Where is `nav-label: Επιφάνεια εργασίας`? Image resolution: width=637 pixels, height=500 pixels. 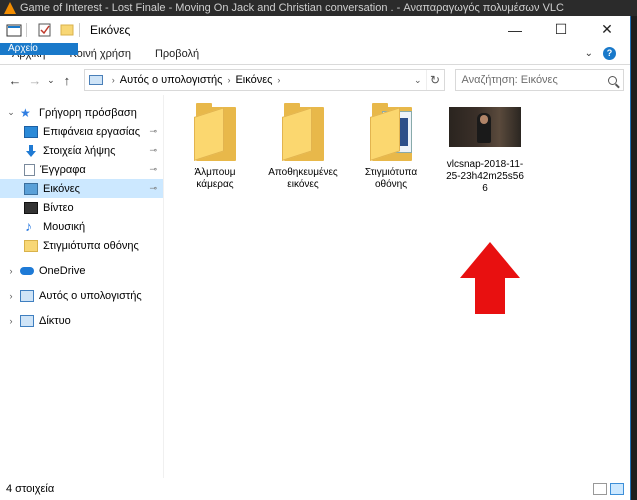 nav-label: Επιφάνεια εργασίας is located at coordinates (92, 131).